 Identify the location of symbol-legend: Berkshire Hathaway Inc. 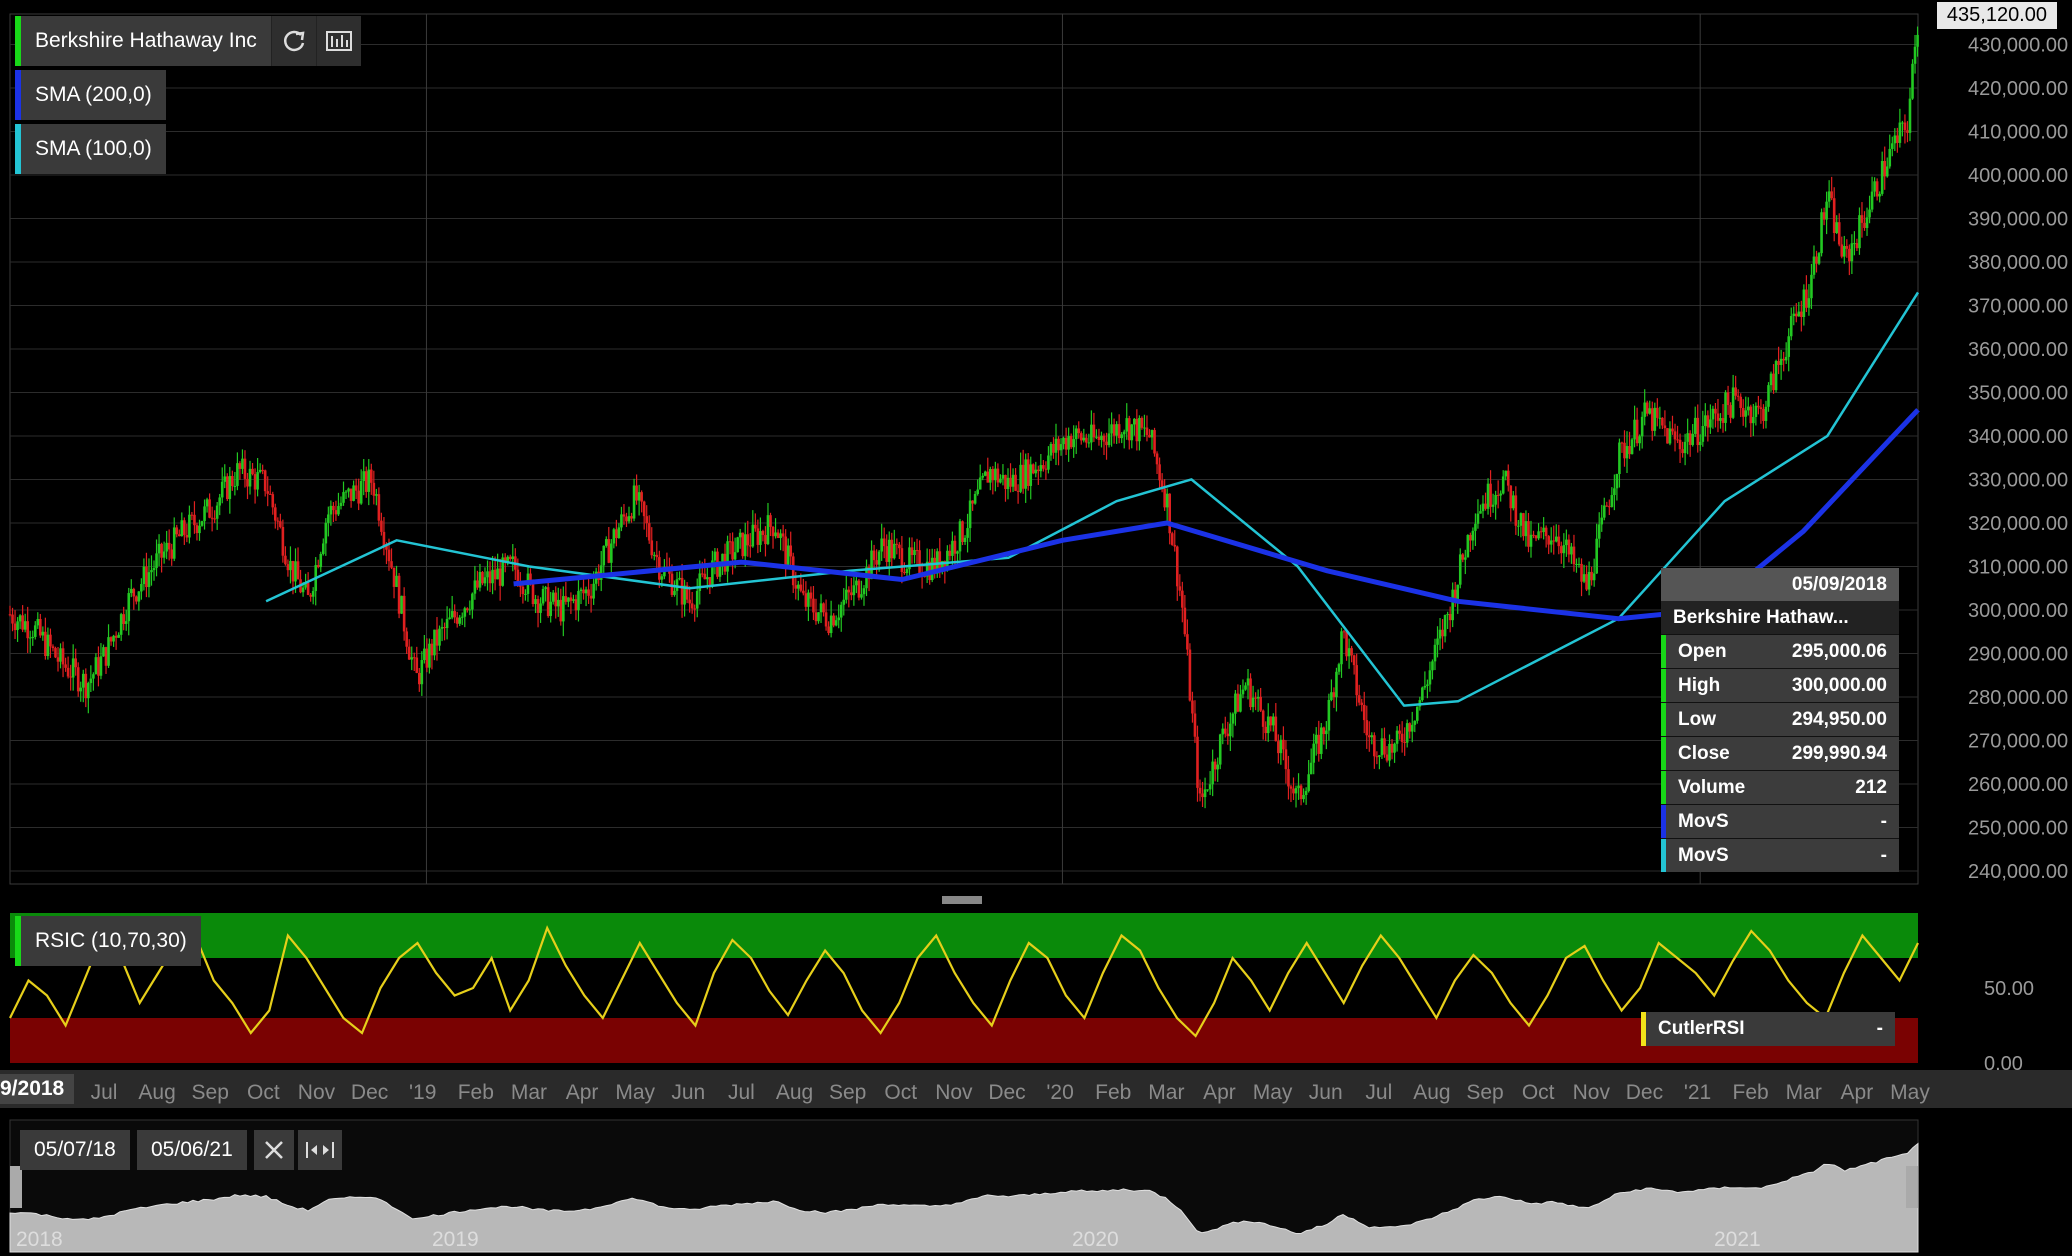
(188, 41).